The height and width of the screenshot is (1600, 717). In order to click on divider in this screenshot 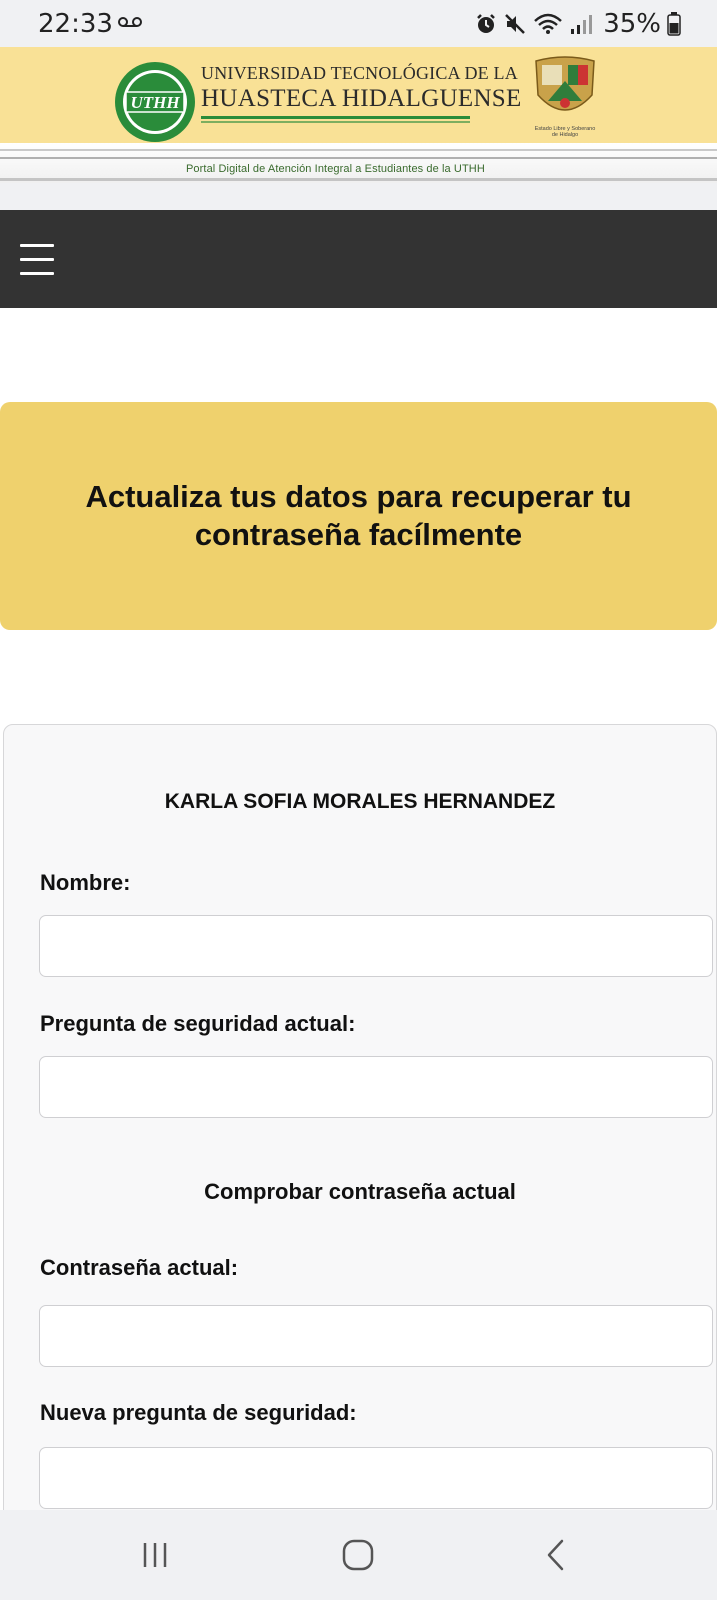, I will do `click(358, 179)`.